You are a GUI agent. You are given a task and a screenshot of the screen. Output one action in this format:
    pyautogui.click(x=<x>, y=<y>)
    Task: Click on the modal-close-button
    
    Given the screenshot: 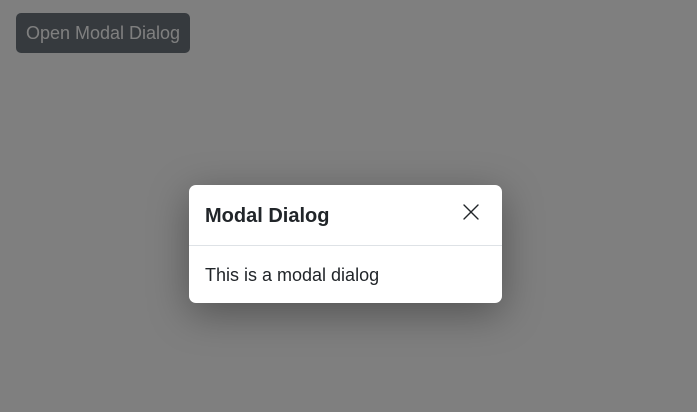 What is the action you would take?
    pyautogui.click(x=471, y=212)
    